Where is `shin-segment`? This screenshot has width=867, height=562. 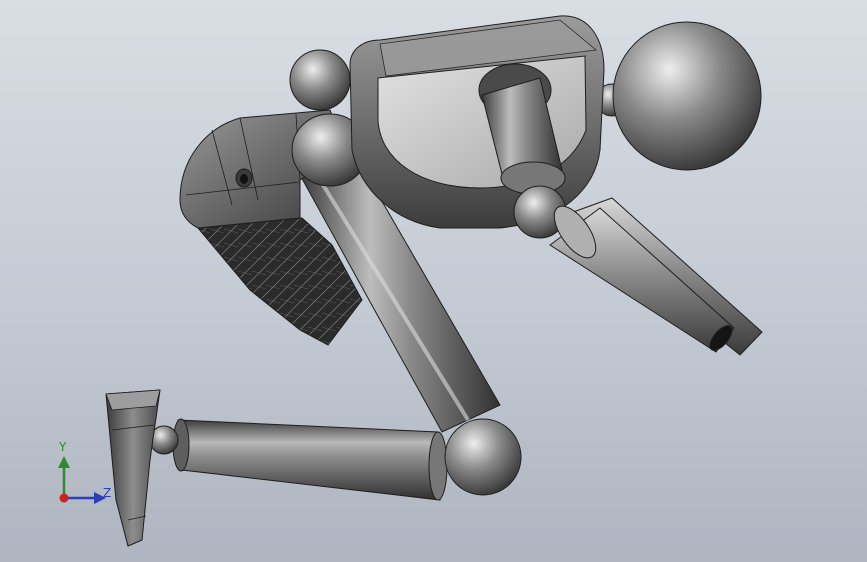 shin-segment is located at coordinates (310, 459).